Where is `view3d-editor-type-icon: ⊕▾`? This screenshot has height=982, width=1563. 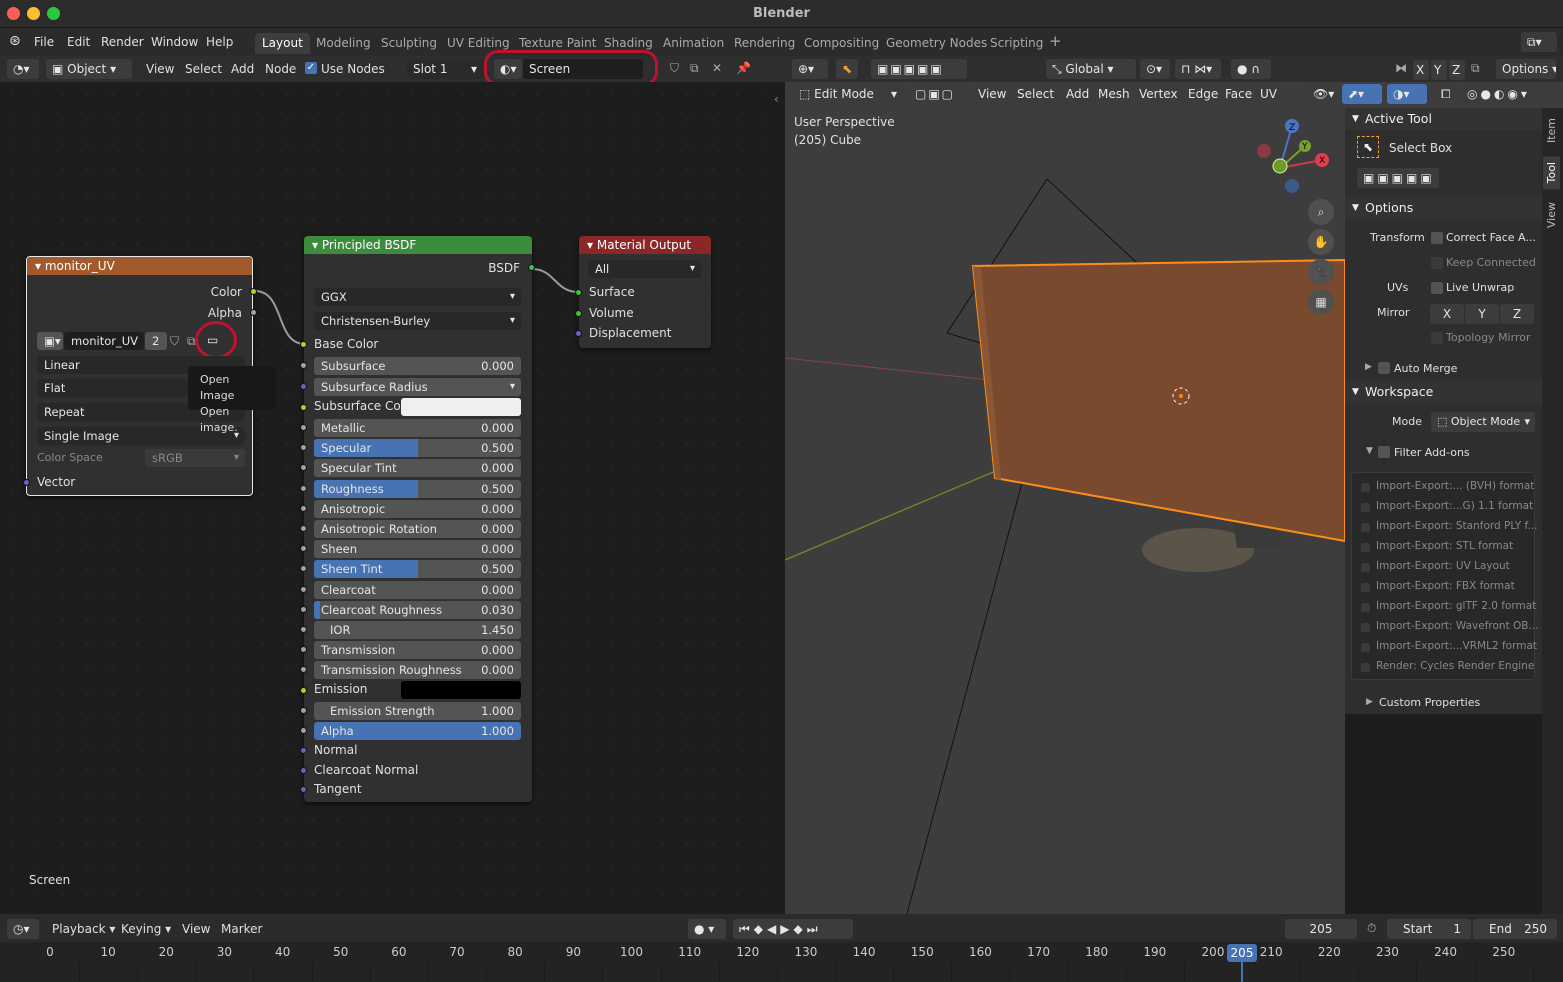
view3d-editor-type-icon: ⊕▾ is located at coordinates (810, 69).